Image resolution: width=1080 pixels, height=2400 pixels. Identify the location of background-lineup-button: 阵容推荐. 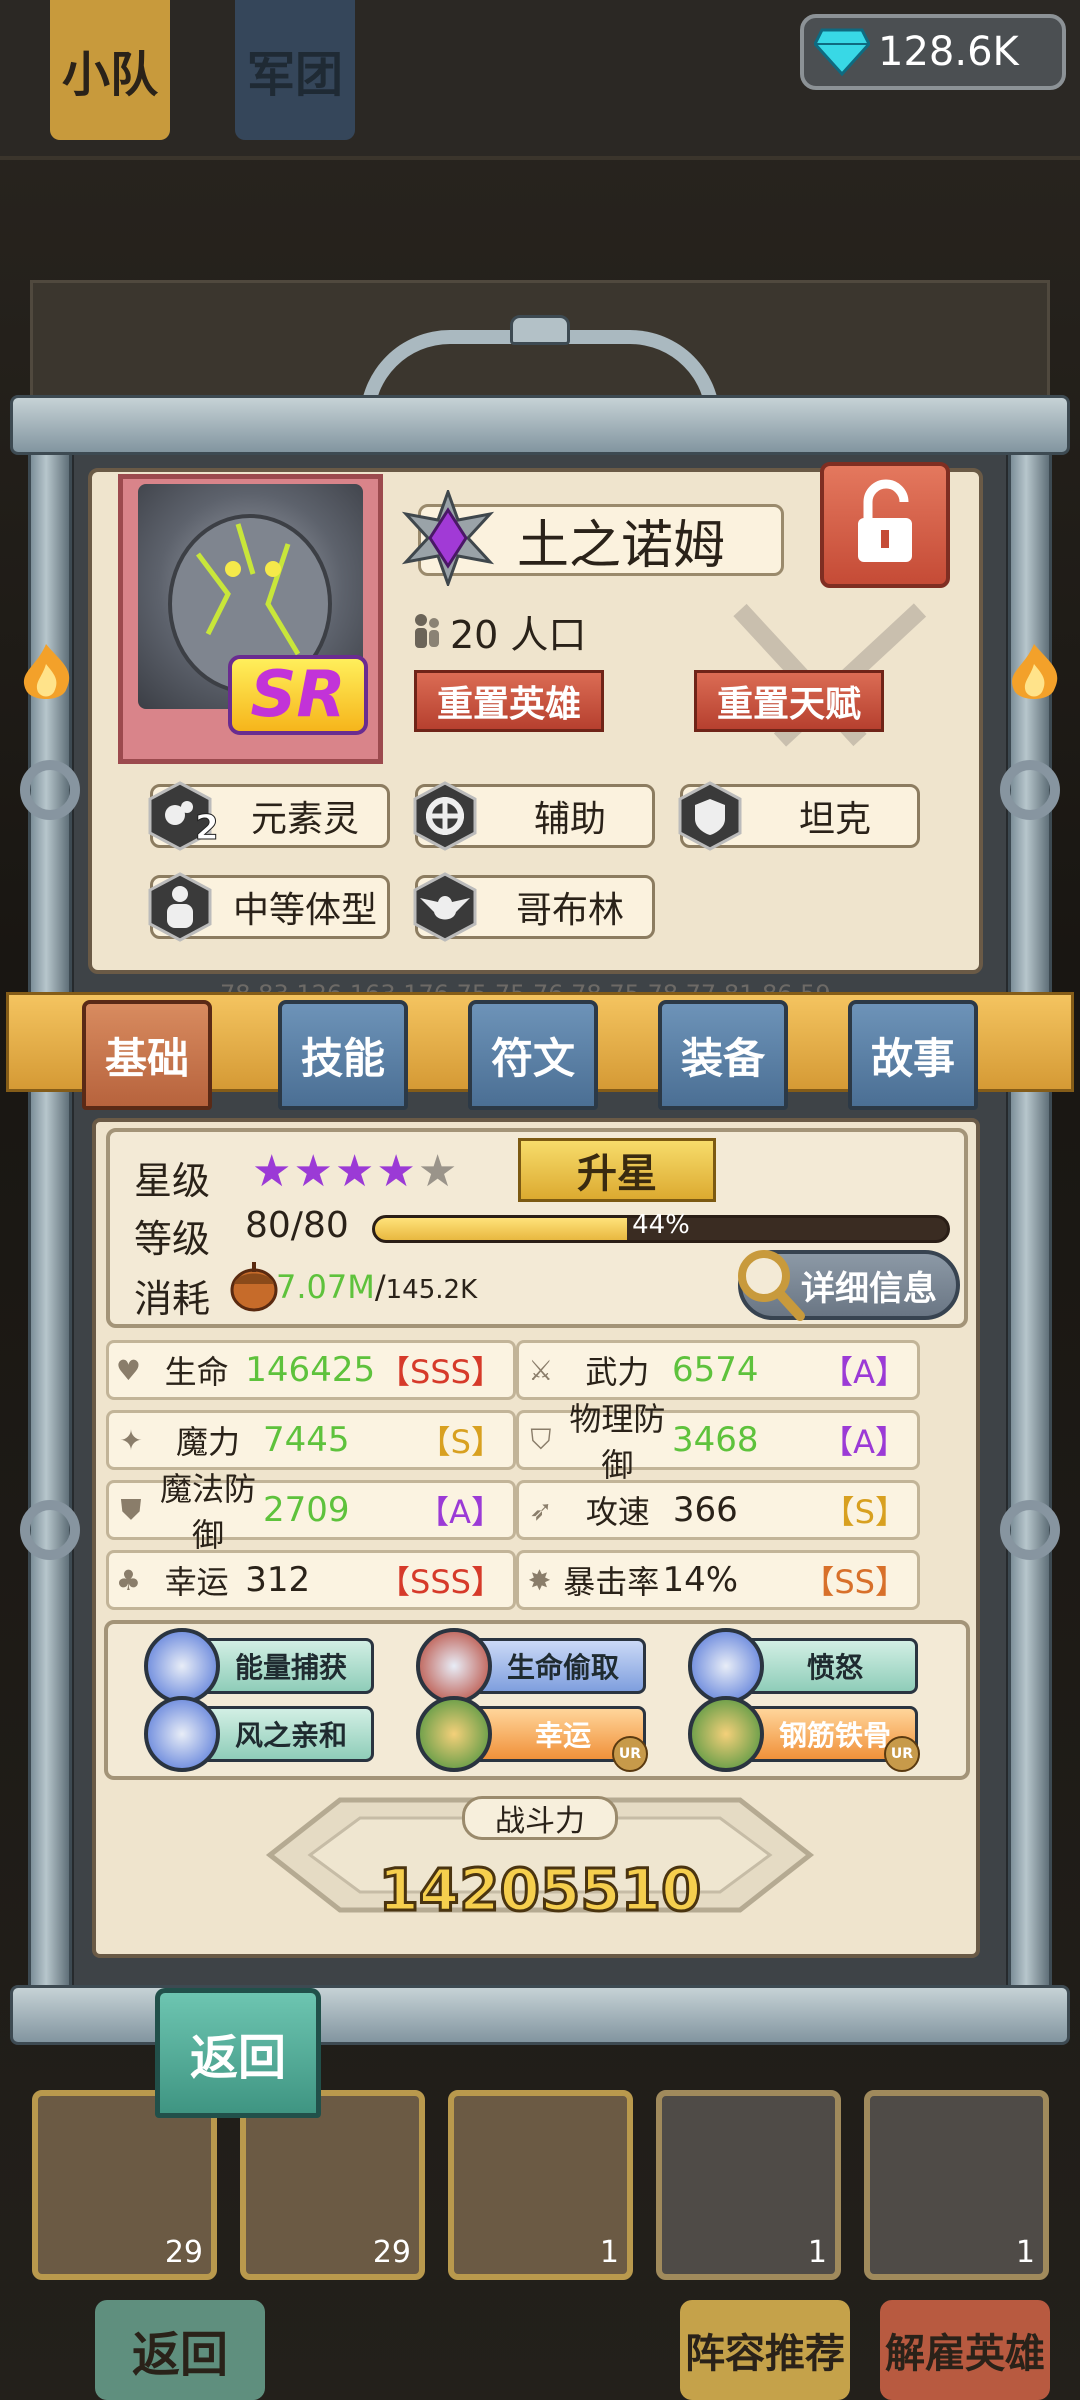
(765, 2350).